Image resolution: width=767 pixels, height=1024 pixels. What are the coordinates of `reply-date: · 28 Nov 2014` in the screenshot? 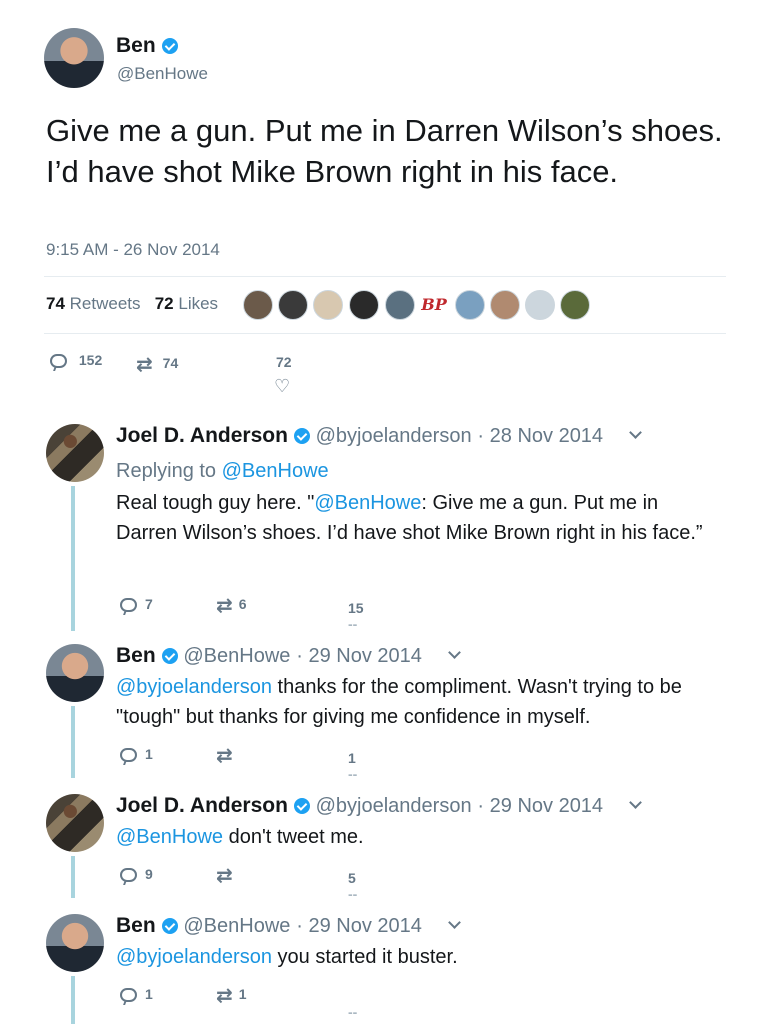 It's located at (540, 436).